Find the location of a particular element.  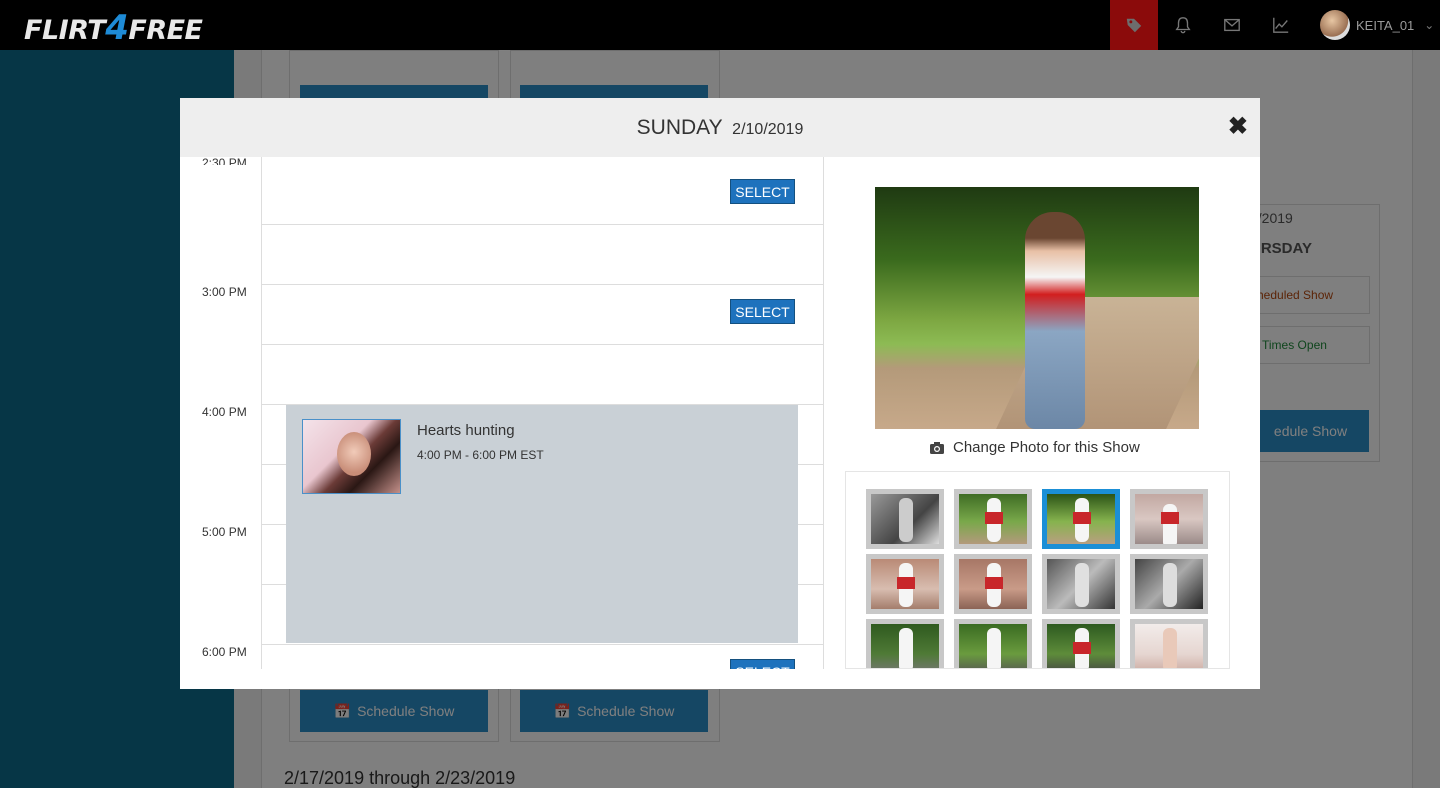

username: KEITA_01 is located at coordinates (1385, 25).